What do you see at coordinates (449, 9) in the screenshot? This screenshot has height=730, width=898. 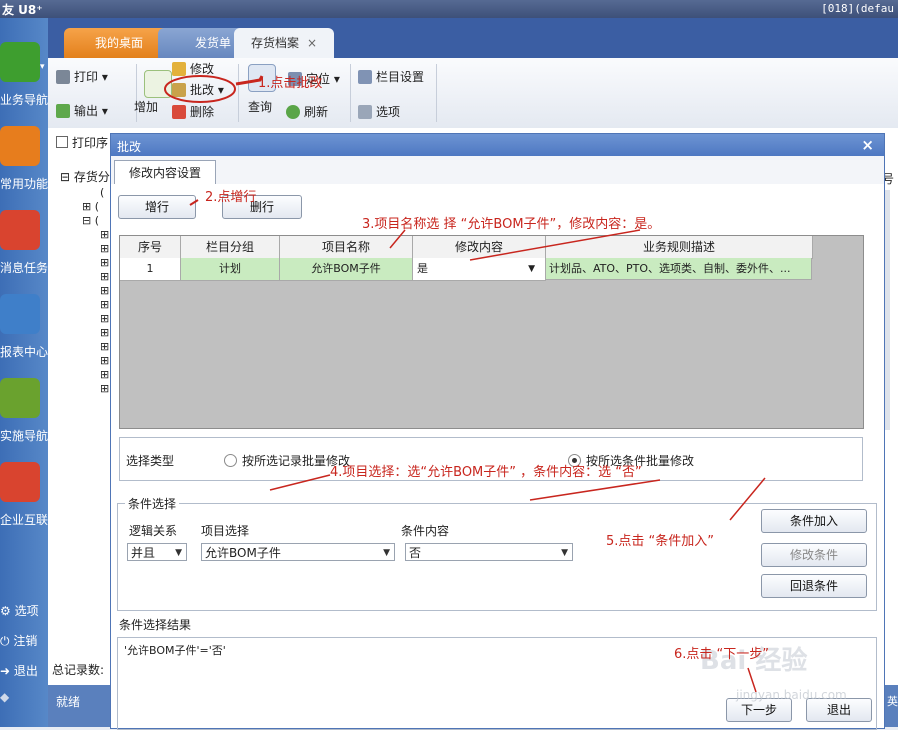 I see `app-title-bar: 友 U8⁺ [018](defau` at bounding box center [449, 9].